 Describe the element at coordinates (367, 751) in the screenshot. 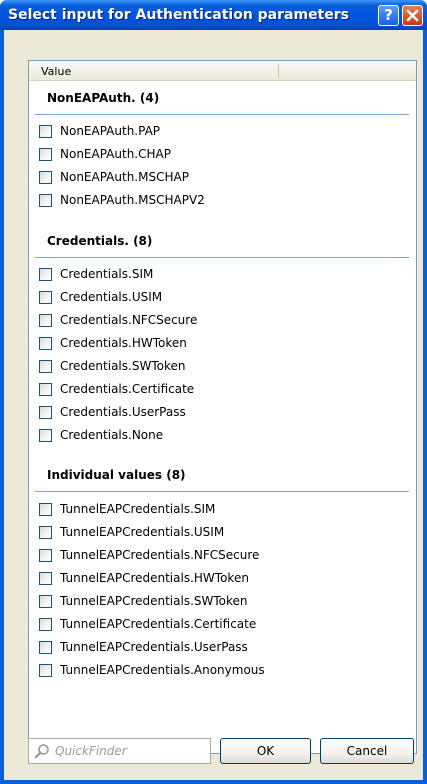

I see `cancel-button: Cancel` at that location.